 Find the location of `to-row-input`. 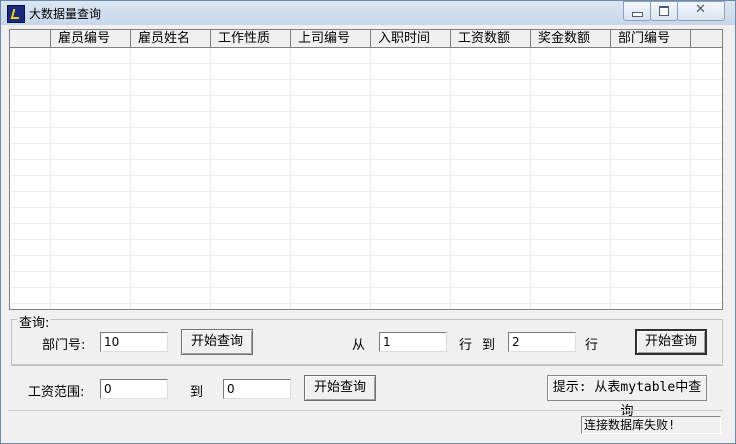

to-row-input is located at coordinates (542, 342).